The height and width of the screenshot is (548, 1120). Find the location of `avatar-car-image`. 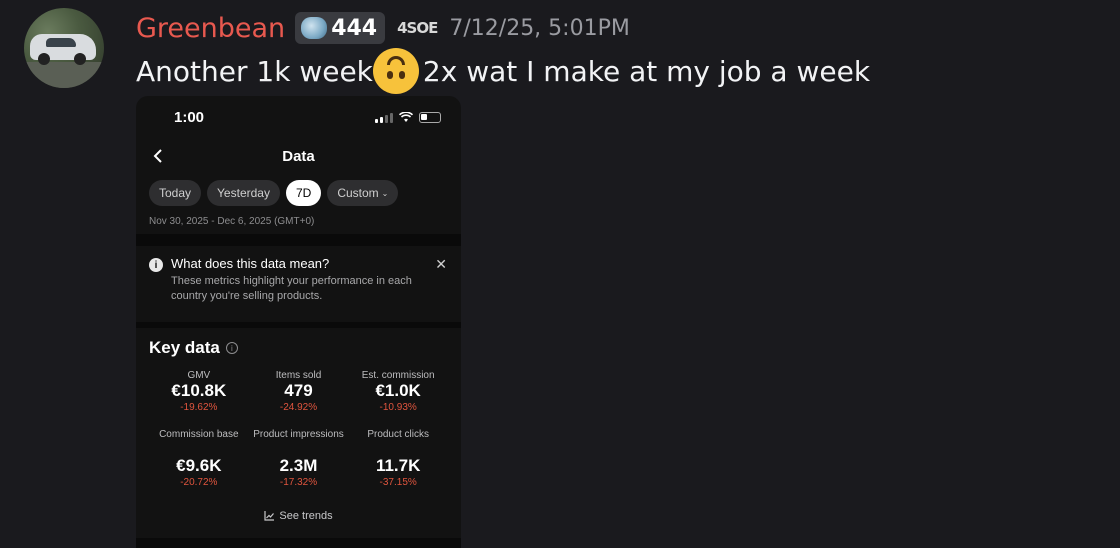

avatar-car-image is located at coordinates (63, 49).